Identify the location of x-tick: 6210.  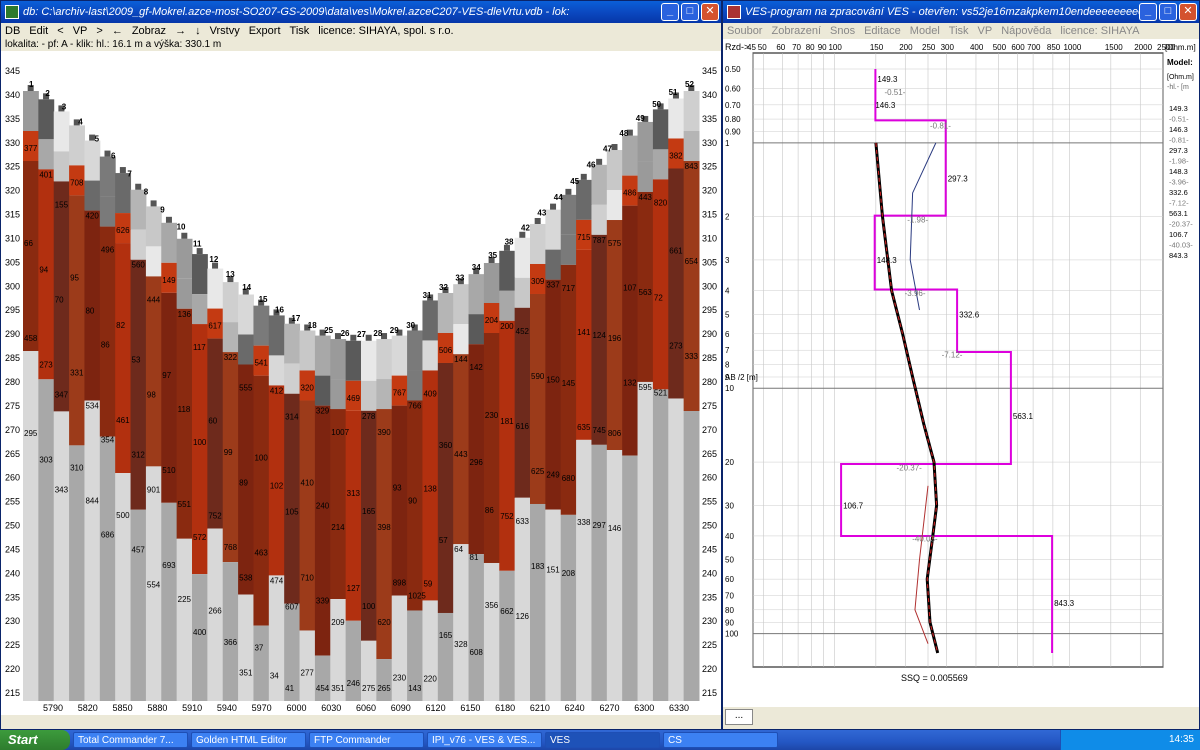
(540, 708).